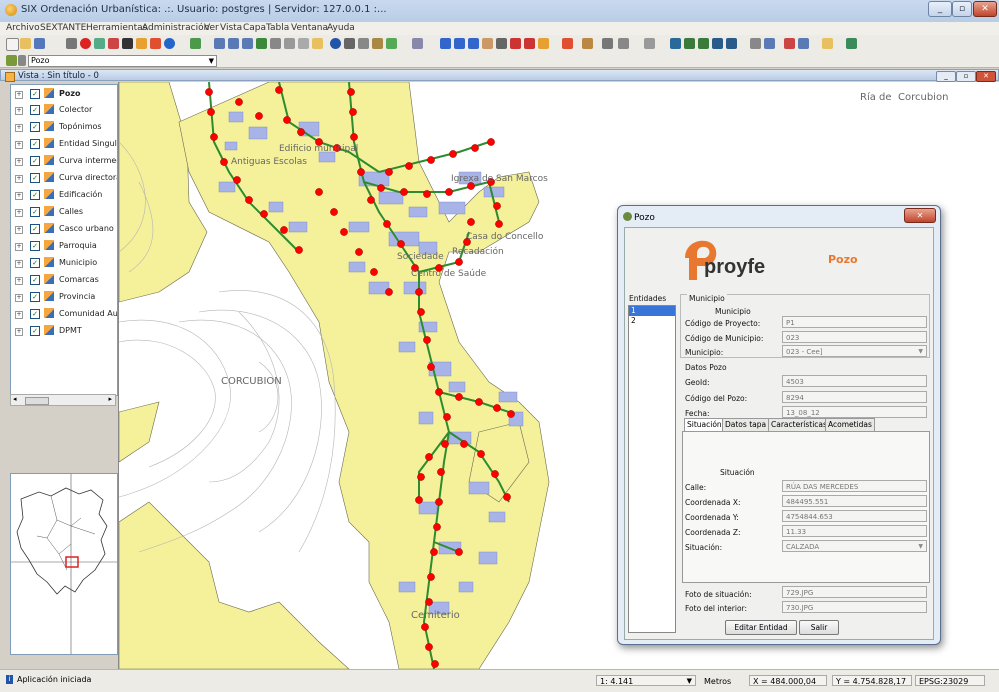 This screenshot has height=692, width=999. I want to click on save-icon, so click(39, 43).